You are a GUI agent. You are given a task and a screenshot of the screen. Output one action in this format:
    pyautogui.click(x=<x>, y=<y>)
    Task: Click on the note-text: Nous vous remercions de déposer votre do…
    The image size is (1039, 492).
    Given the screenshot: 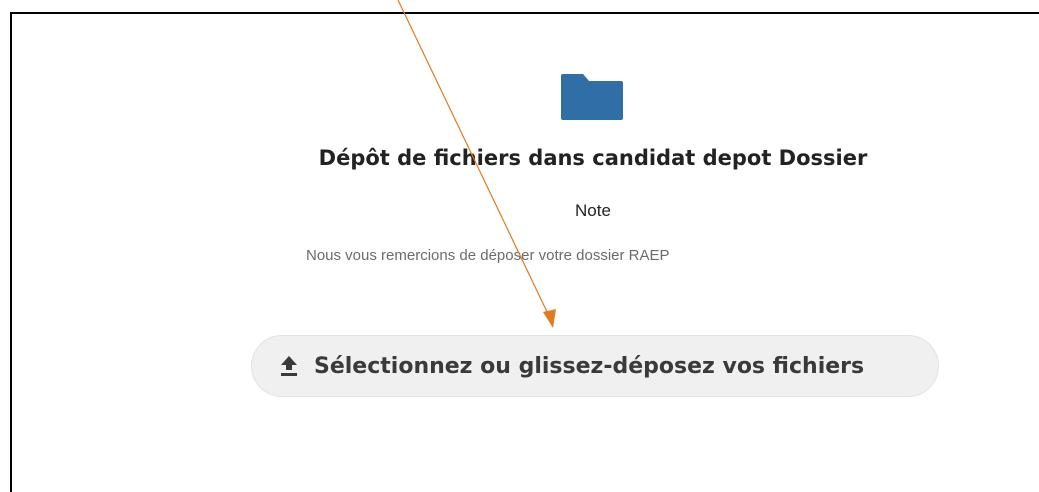 What is the action you would take?
    pyautogui.click(x=488, y=255)
    